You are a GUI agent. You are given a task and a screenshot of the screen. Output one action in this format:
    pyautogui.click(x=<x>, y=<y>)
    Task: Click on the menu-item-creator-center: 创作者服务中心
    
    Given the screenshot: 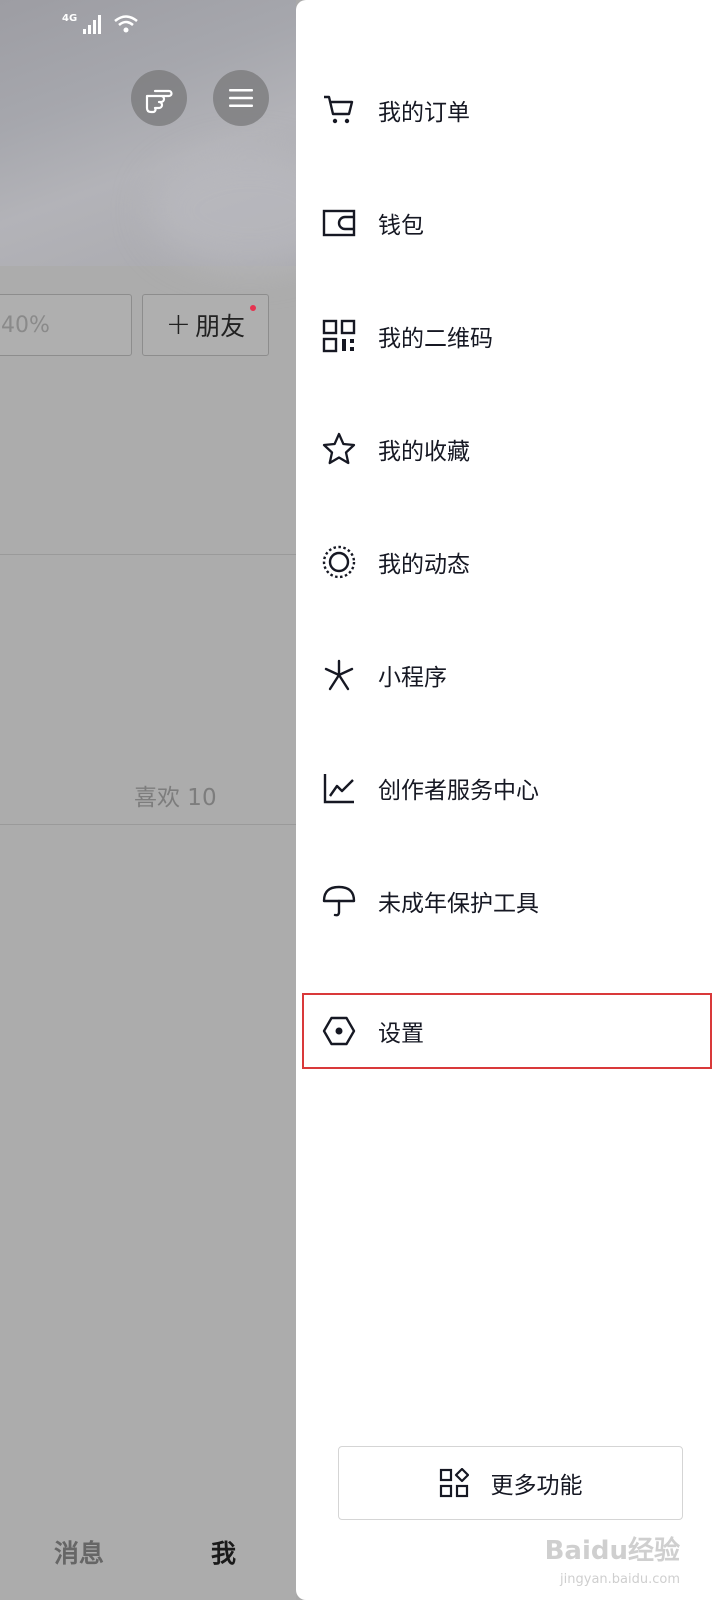 What is the action you would take?
    pyautogui.click(x=508, y=788)
    